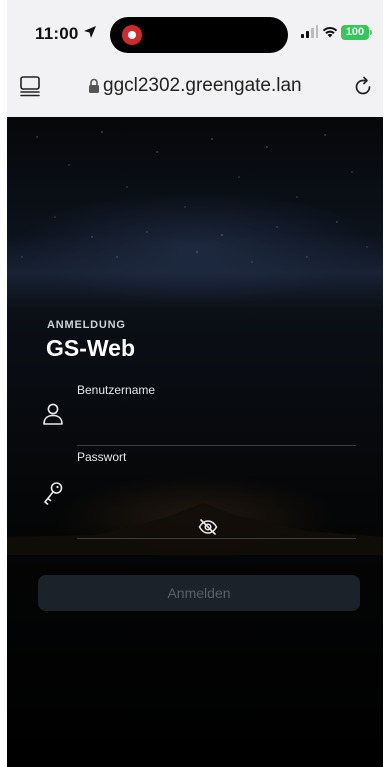 Image resolution: width=390 pixels, height=767 pixels. I want to click on browser-chrome: 11:00 100 ggcl2302.greengate.lan, so click(195, 58).